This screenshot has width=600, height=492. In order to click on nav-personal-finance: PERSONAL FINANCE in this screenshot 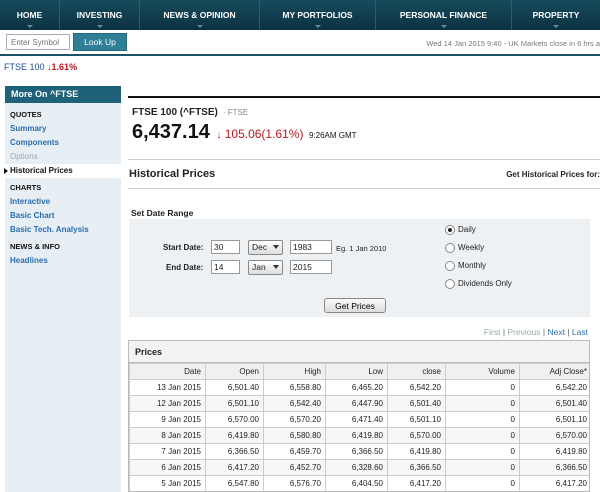, I will do `click(444, 15)`.